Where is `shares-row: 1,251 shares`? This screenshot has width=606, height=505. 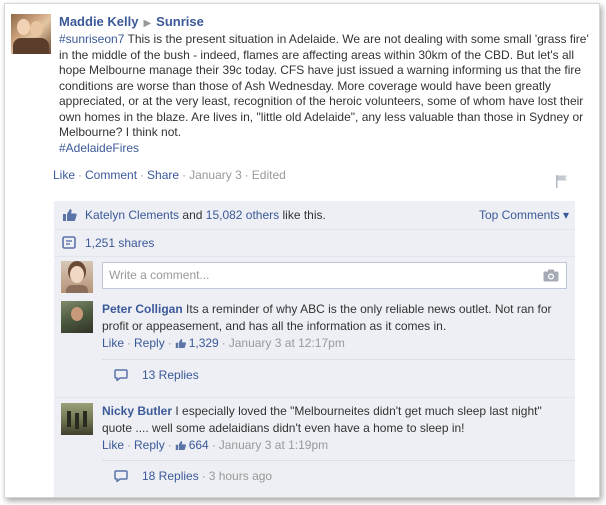
shares-row: 1,251 shares is located at coordinates (314, 242).